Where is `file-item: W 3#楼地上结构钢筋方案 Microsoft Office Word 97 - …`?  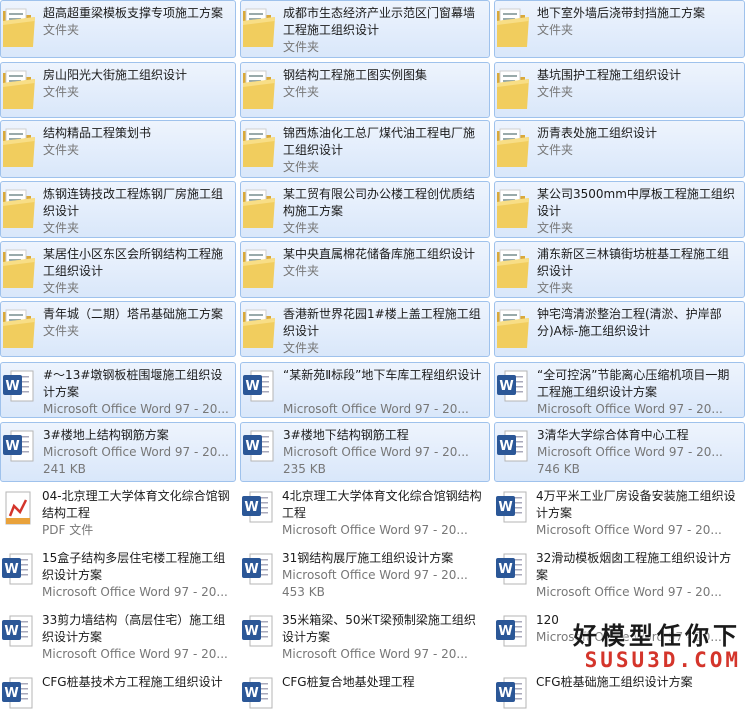 file-item: W 3#楼地上结构钢筋方案 Microsoft Office Word 97 - … is located at coordinates (118, 452).